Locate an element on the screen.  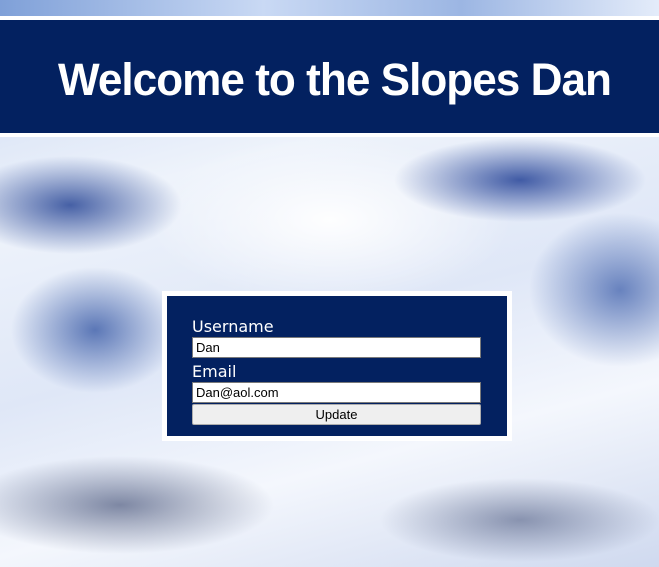
email-label: Email is located at coordinates (214, 371).